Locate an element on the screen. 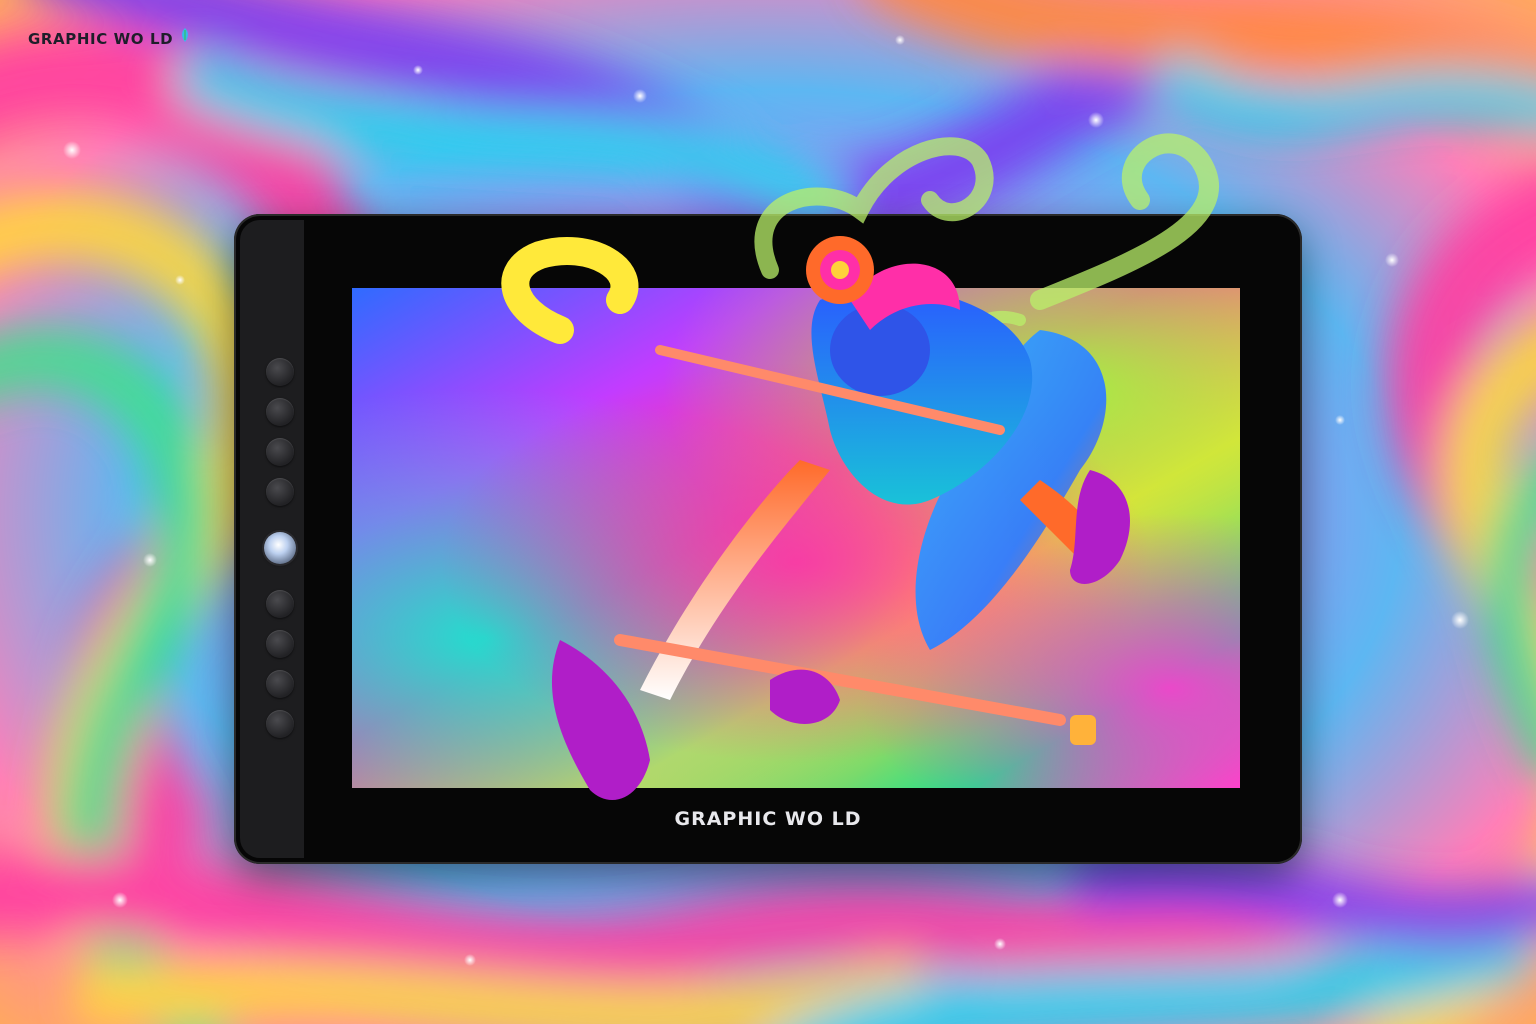 The image size is (1536, 1024). leaf-icon is located at coordinates (185, 35).